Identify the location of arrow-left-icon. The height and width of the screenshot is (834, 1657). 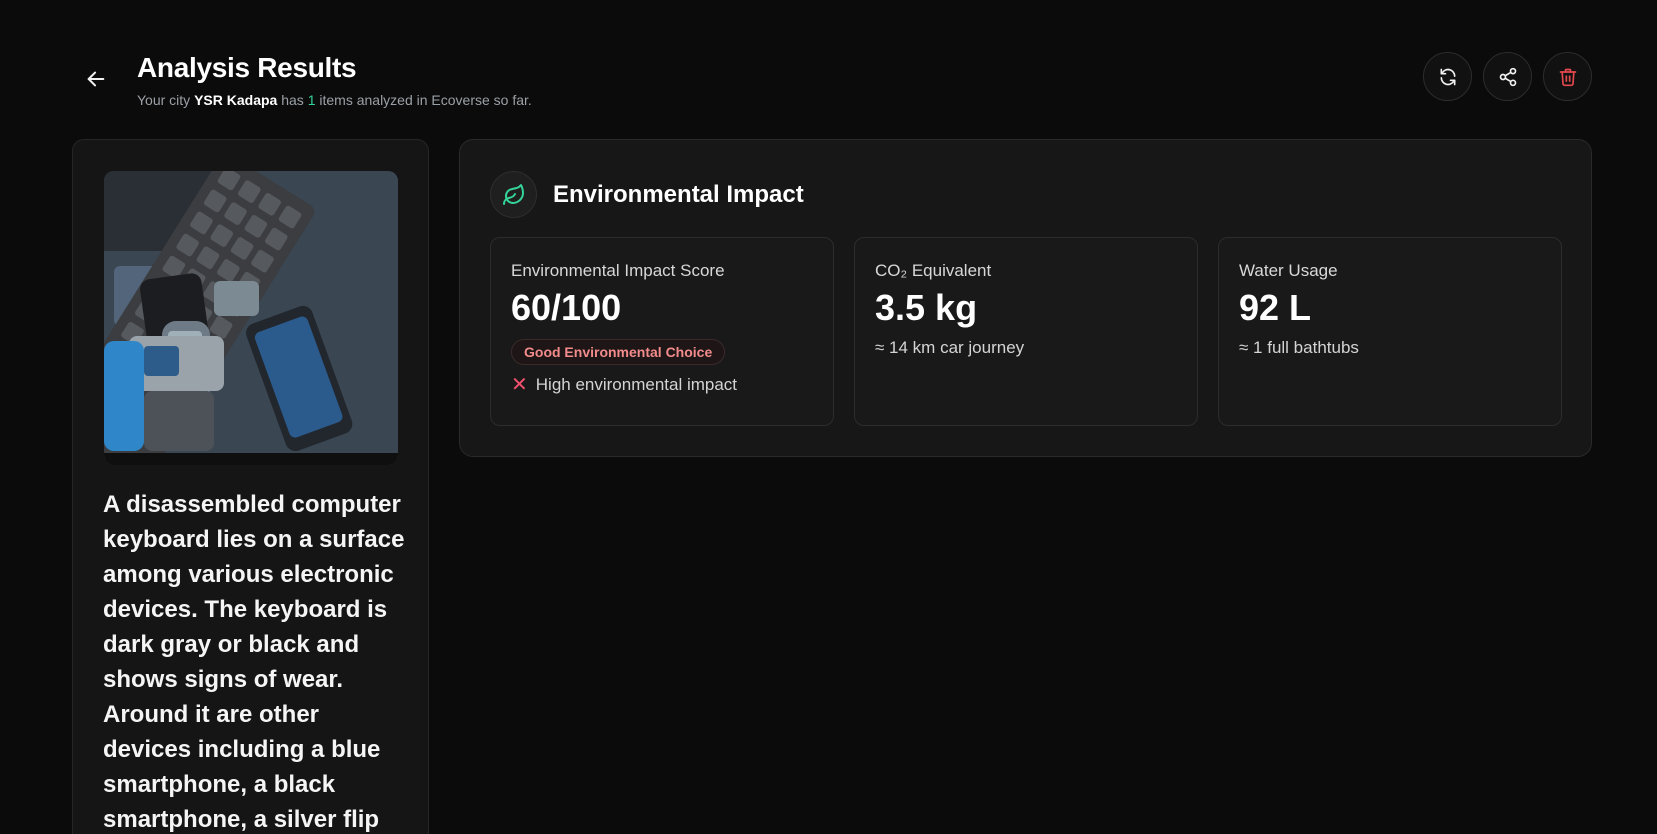
(96, 79).